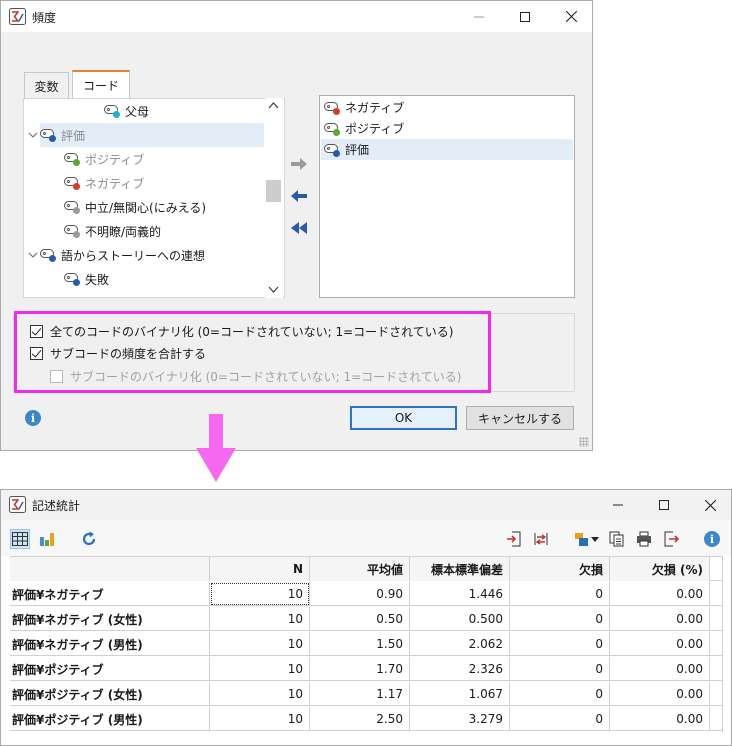 Image resolution: width=732 pixels, height=746 pixels. I want to click on transpose-button, so click(541, 539).